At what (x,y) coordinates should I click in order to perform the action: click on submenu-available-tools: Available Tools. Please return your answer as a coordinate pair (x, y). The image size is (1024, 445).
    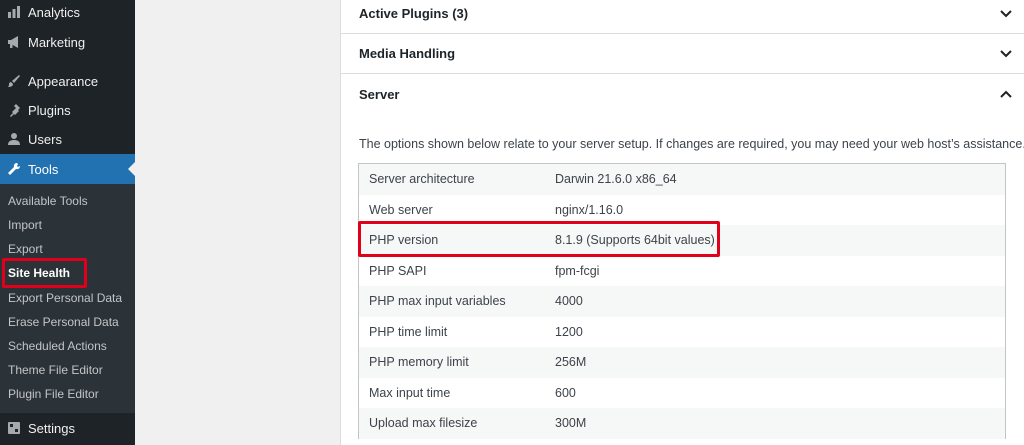
    Looking at the image, I should click on (67, 201).